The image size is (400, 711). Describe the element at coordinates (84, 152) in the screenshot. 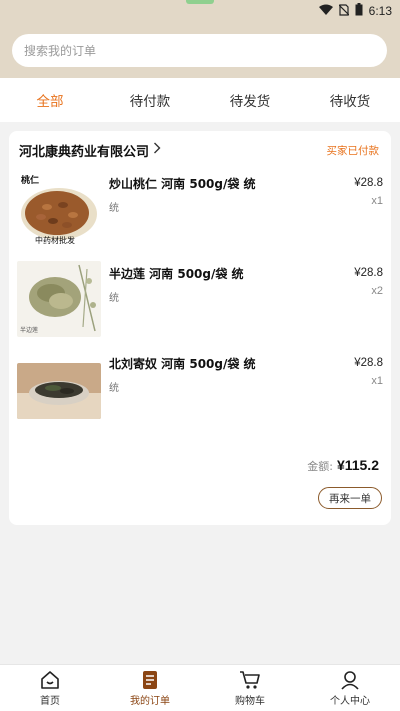

I see `shop-name: 河北康典药业有限公司` at that location.